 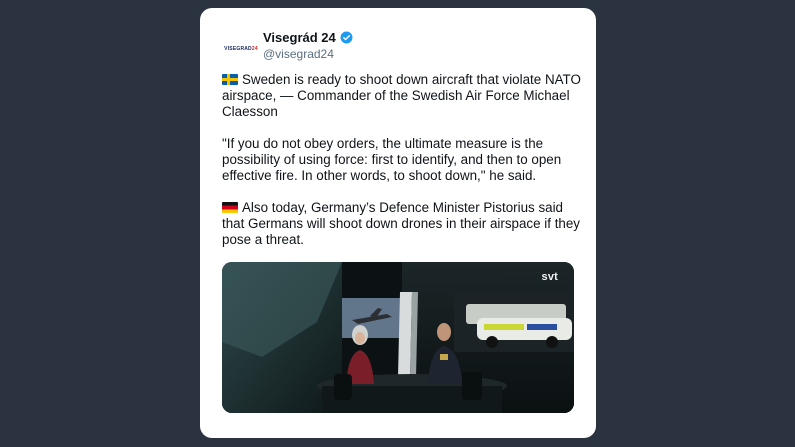 I want to click on author-handle: @visegrad24, so click(x=298, y=54).